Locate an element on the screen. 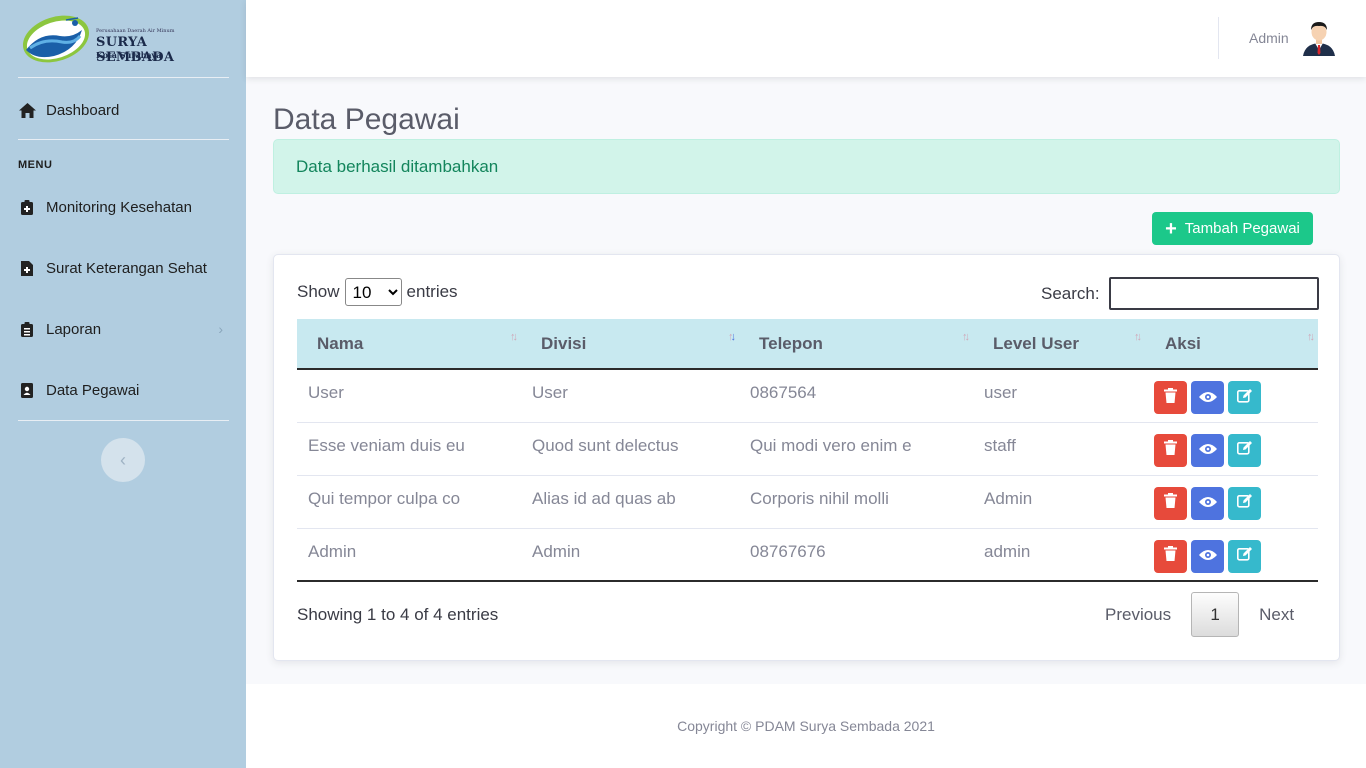 The width and height of the screenshot is (1366, 768). sidebar-item-label: Laporan is located at coordinates (74, 329).